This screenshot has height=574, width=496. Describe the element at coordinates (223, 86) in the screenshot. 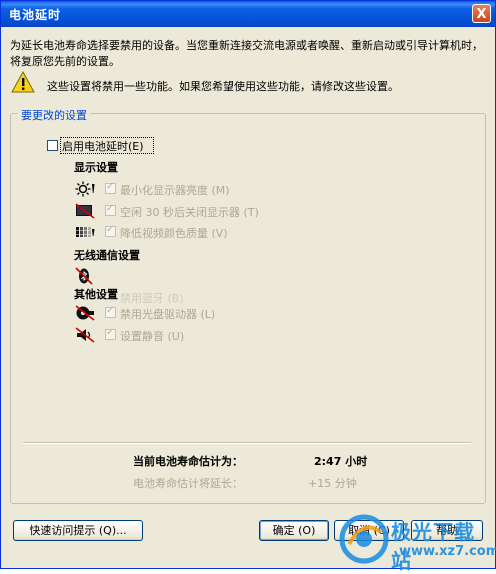

I see `warning-text: 这些设置将禁用一些功能。如果您希望使用这些功能，请修改这些设置。` at that location.